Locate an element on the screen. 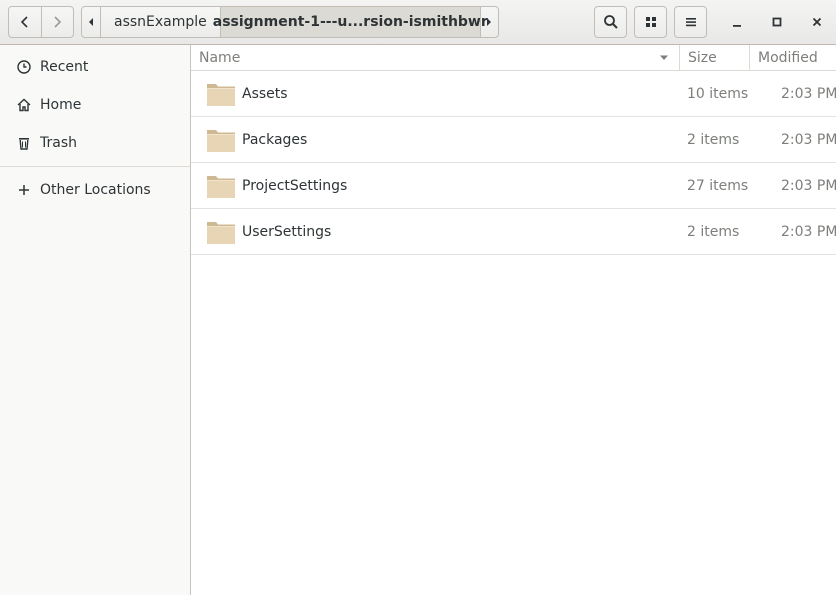  file-size: 10 items is located at coordinates (718, 94).